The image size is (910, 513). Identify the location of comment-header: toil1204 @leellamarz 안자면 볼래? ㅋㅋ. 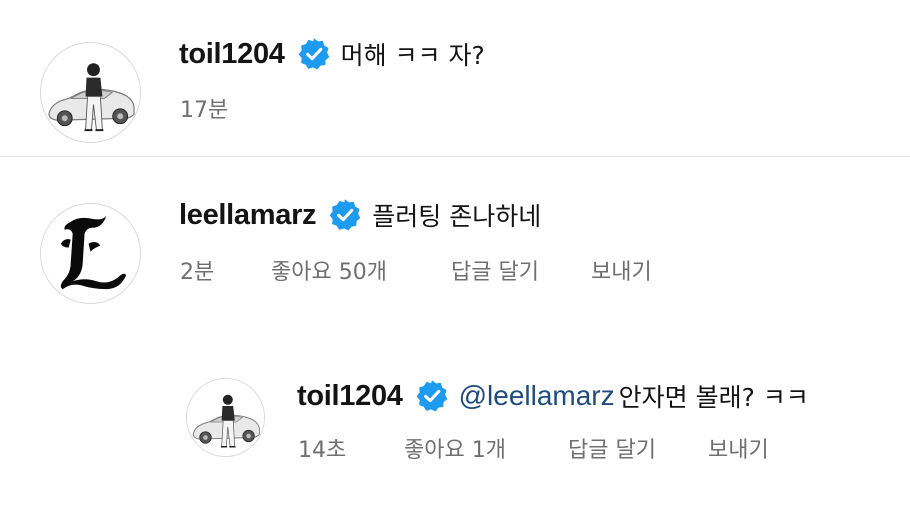
(553, 396).